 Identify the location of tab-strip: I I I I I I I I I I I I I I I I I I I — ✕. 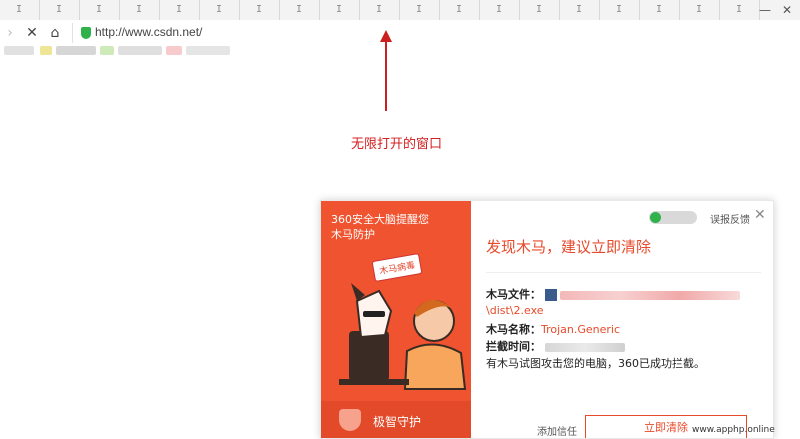
(400, 10).